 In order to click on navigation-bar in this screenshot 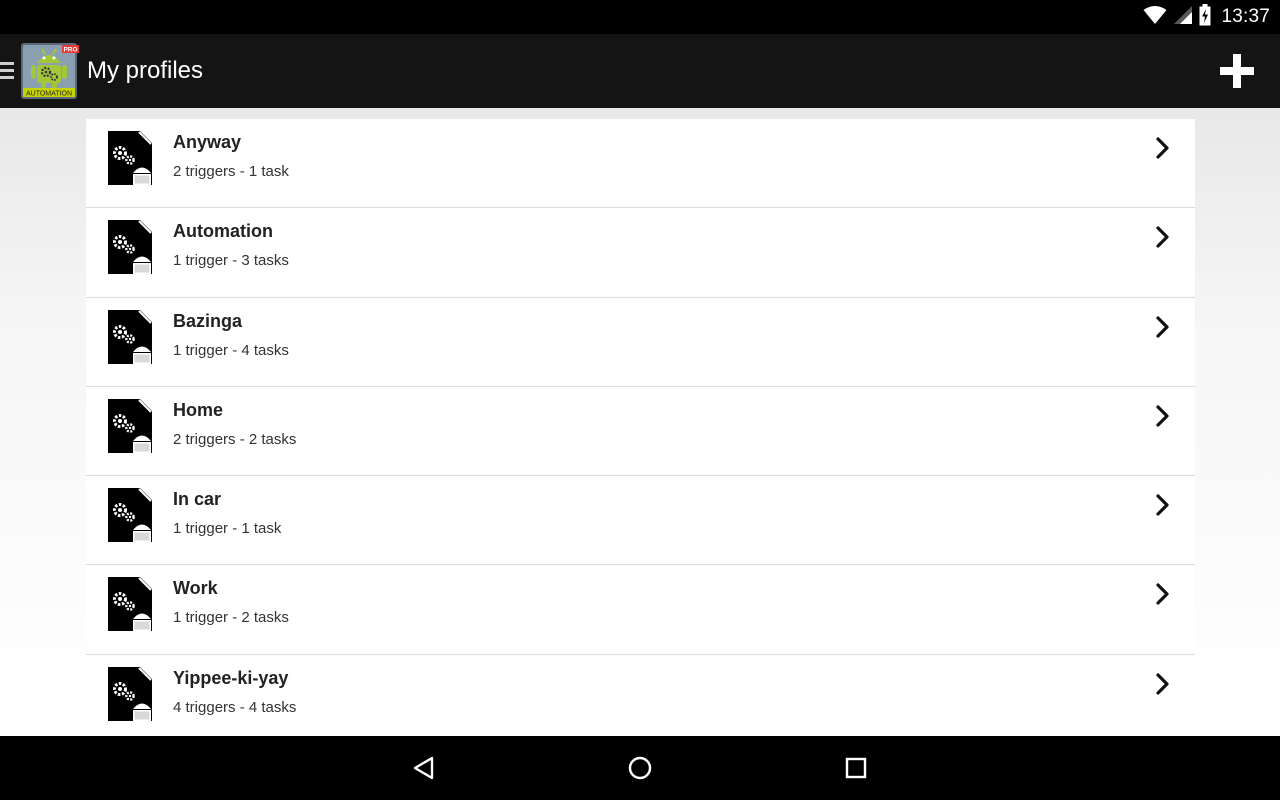, I will do `click(640, 768)`.